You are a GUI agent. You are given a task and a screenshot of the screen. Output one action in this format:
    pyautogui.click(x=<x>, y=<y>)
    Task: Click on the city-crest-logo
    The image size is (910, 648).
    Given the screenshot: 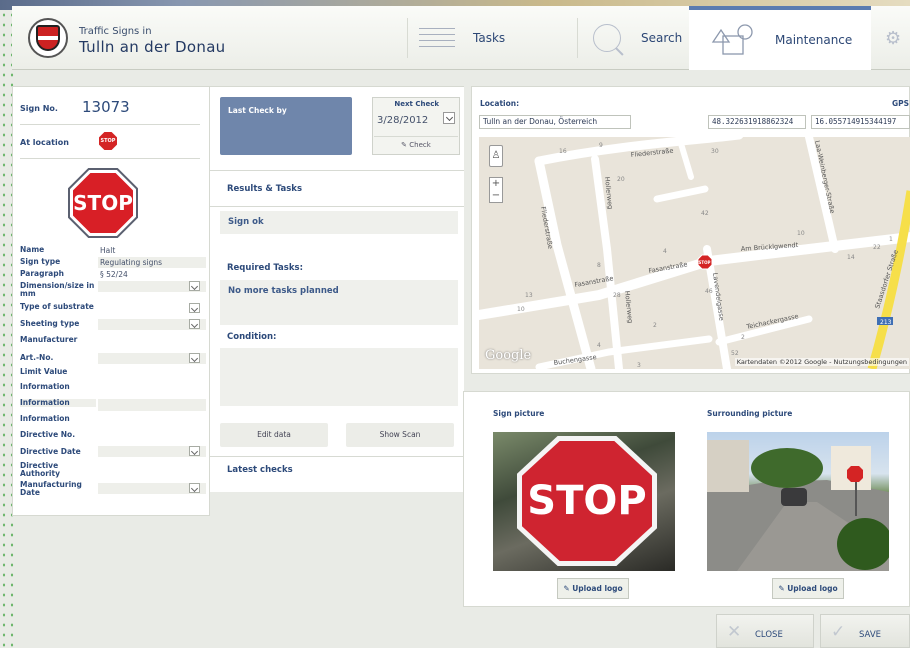 What is the action you would take?
    pyautogui.click(x=48, y=38)
    